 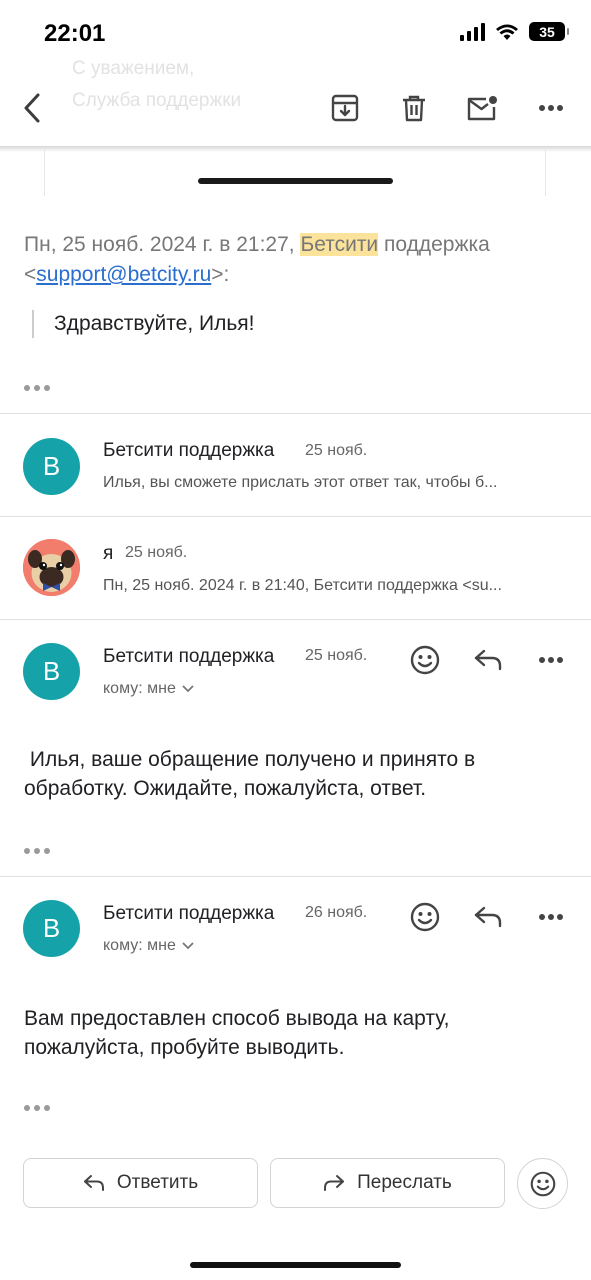 What do you see at coordinates (334, 1183) in the screenshot?
I see `forward-icon` at bounding box center [334, 1183].